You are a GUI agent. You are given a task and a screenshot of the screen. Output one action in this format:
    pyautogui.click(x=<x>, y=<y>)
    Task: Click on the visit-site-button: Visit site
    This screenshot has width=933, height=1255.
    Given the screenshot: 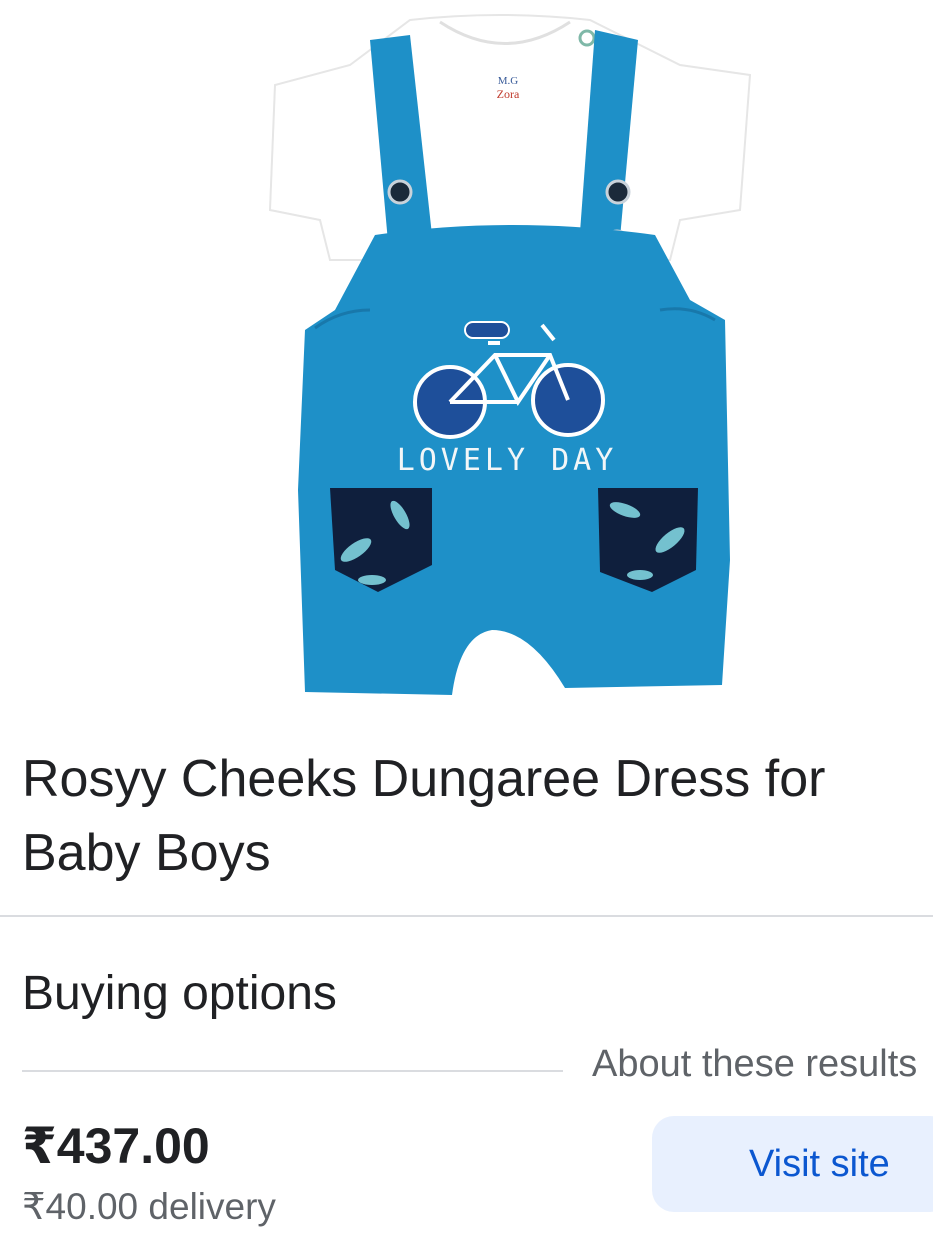 What is the action you would take?
    pyautogui.click(x=792, y=1164)
    